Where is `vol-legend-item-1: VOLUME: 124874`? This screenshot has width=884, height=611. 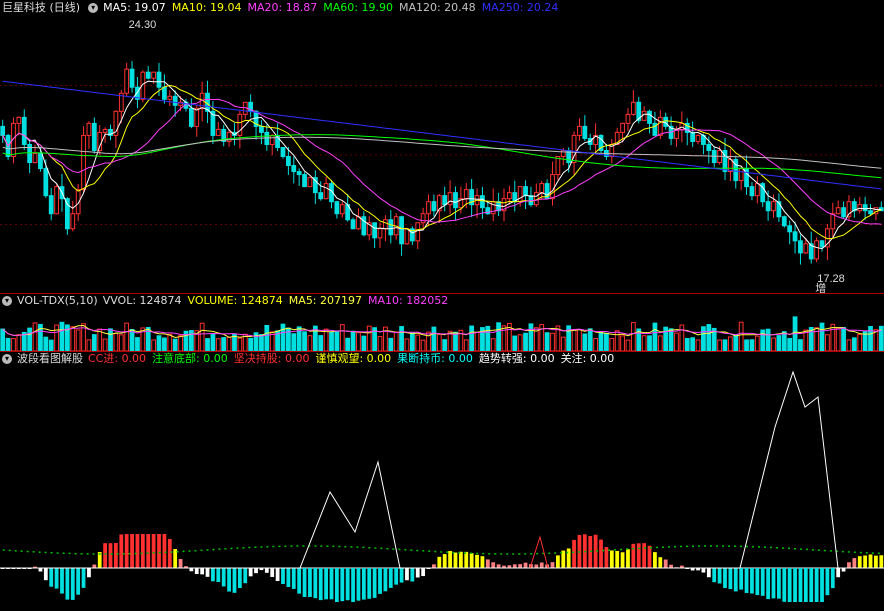 vol-legend-item-1: VOLUME: 124874 is located at coordinates (235, 300).